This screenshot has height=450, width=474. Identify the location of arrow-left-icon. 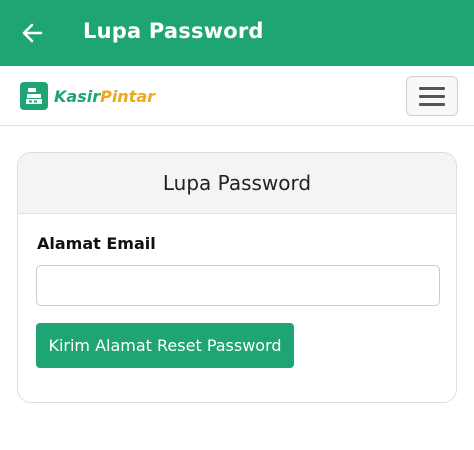
(32, 33).